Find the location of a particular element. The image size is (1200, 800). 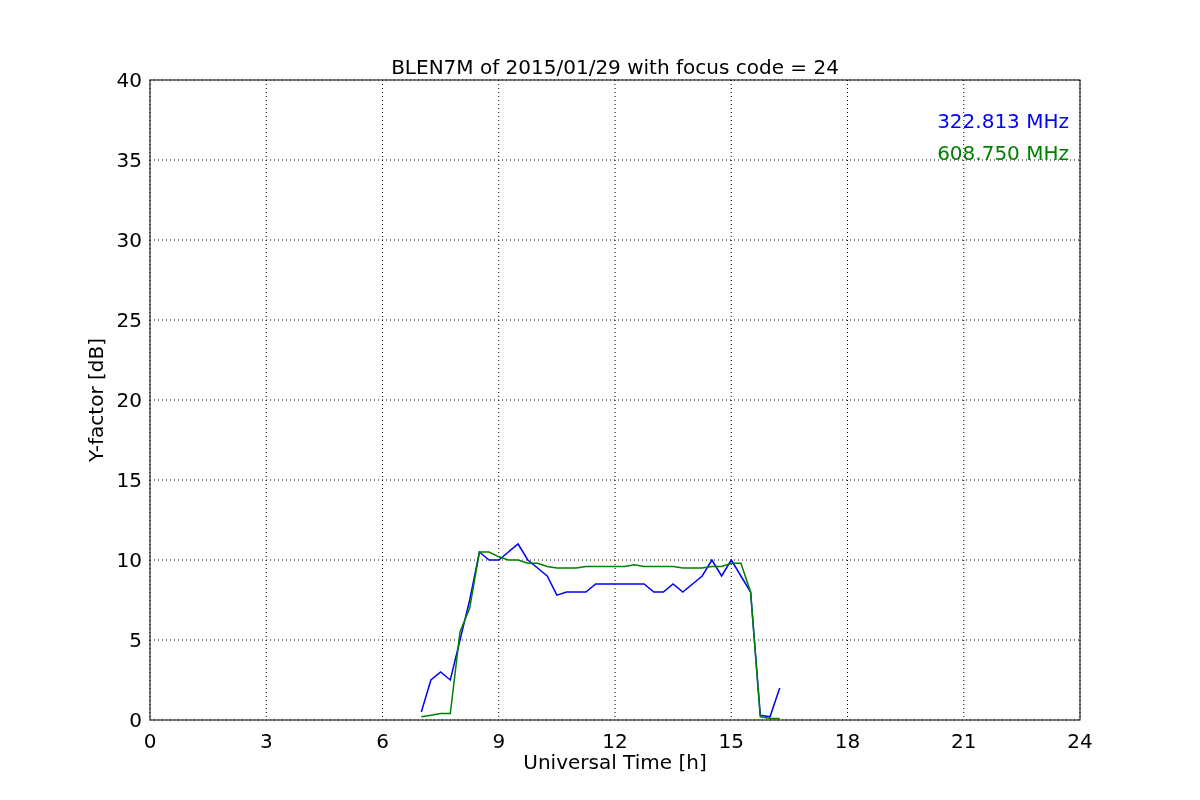

tick-label: 12 is located at coordinates (615, 741).